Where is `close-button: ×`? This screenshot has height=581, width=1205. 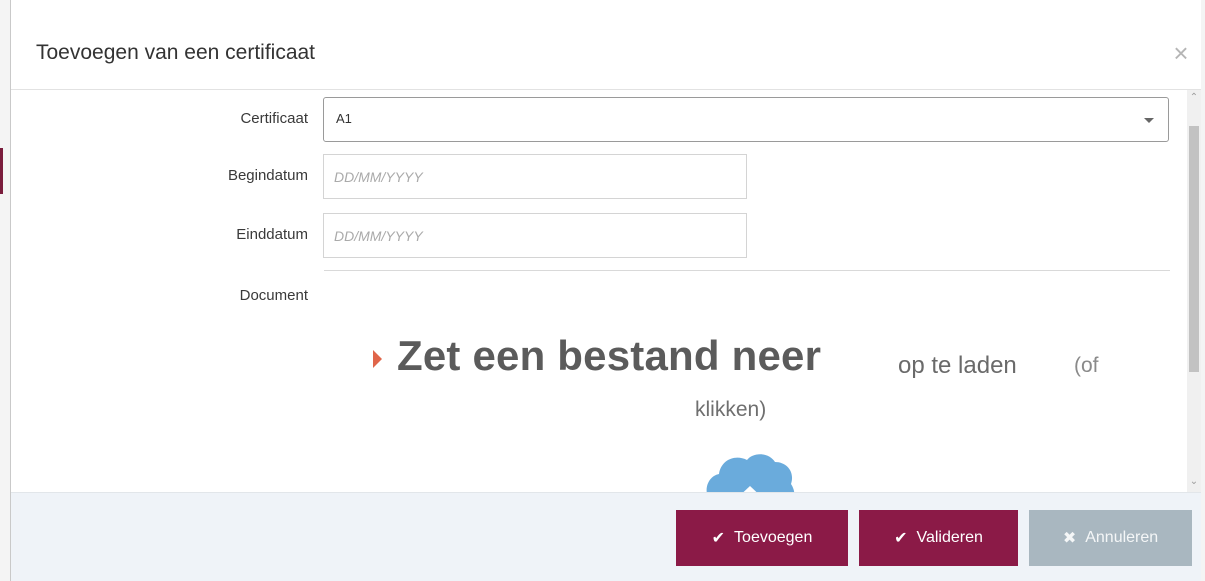
close-button: × is located at coordinates (1181, 54).